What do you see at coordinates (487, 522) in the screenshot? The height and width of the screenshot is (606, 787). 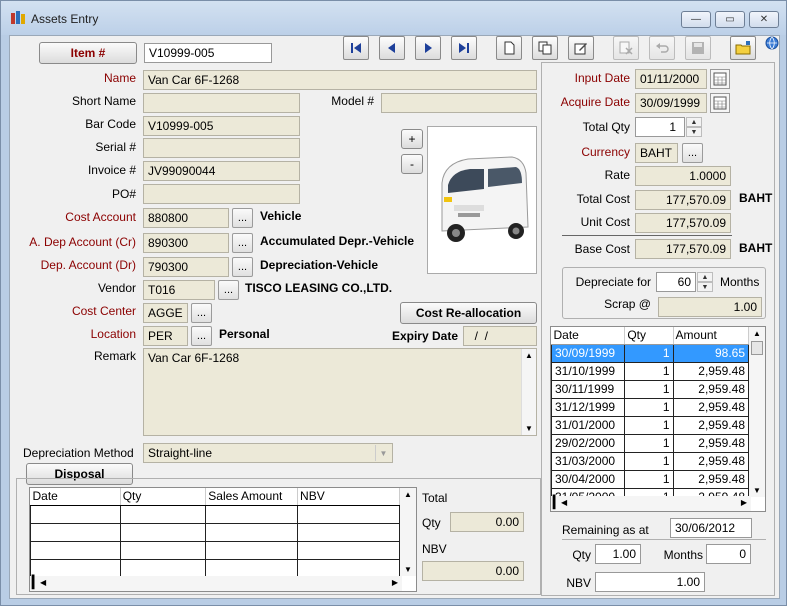 I see `disposal-qty-field: 0.00` at bounding box center [487, 522].